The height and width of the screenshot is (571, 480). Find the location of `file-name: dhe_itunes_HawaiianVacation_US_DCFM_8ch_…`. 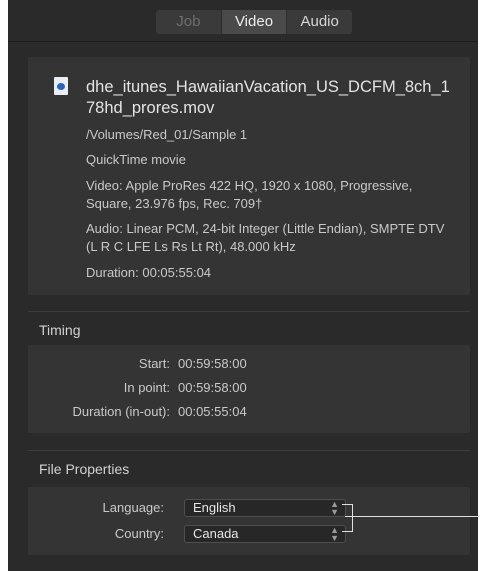

file-name: dhe_itunes_HawaiianVacation_US_DCFM_8ch_… is located at coordinates (268, 97).